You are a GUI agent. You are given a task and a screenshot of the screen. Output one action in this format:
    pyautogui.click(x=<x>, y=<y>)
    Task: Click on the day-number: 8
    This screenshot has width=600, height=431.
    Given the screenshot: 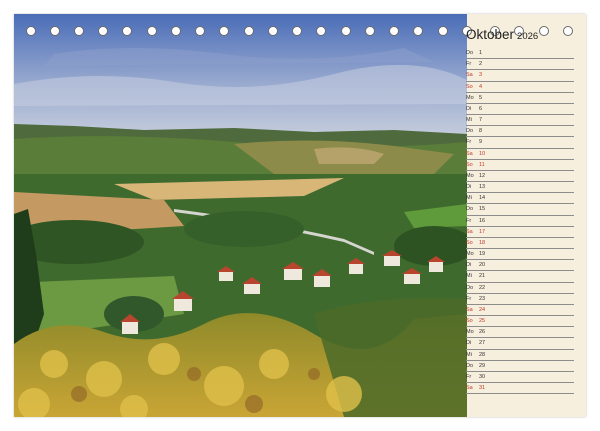 What is the action you would take?
    pyautogui.click(x=481, y=131)
    